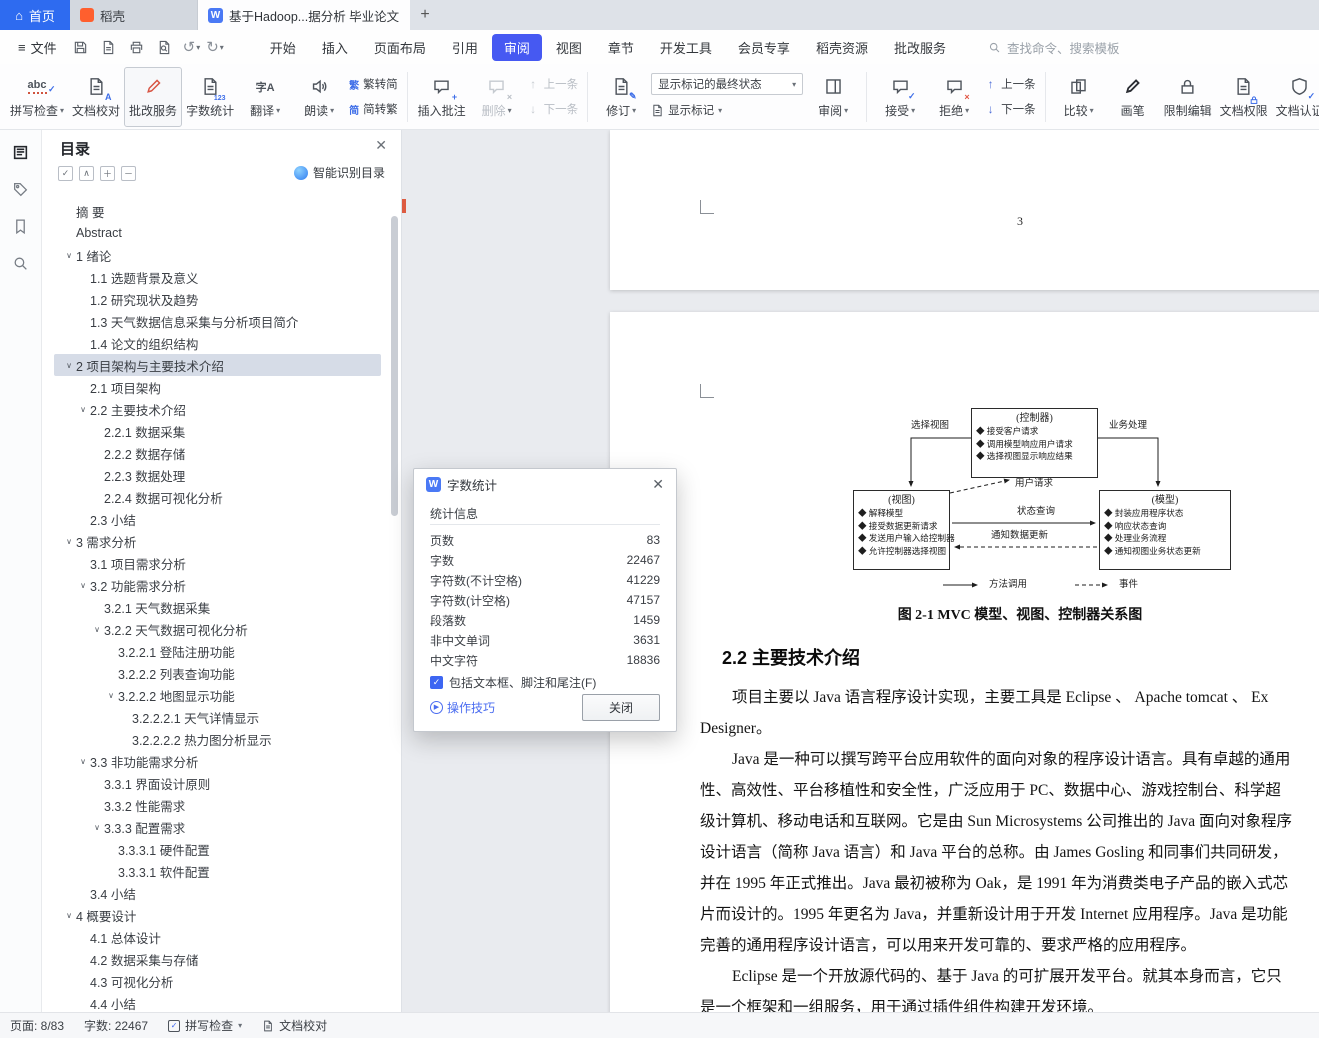 Image resolution: width=1319 pixels, height=1038 pixels. I want to click on prev-change-button: ↑ 上一条, so click(1010, 84).